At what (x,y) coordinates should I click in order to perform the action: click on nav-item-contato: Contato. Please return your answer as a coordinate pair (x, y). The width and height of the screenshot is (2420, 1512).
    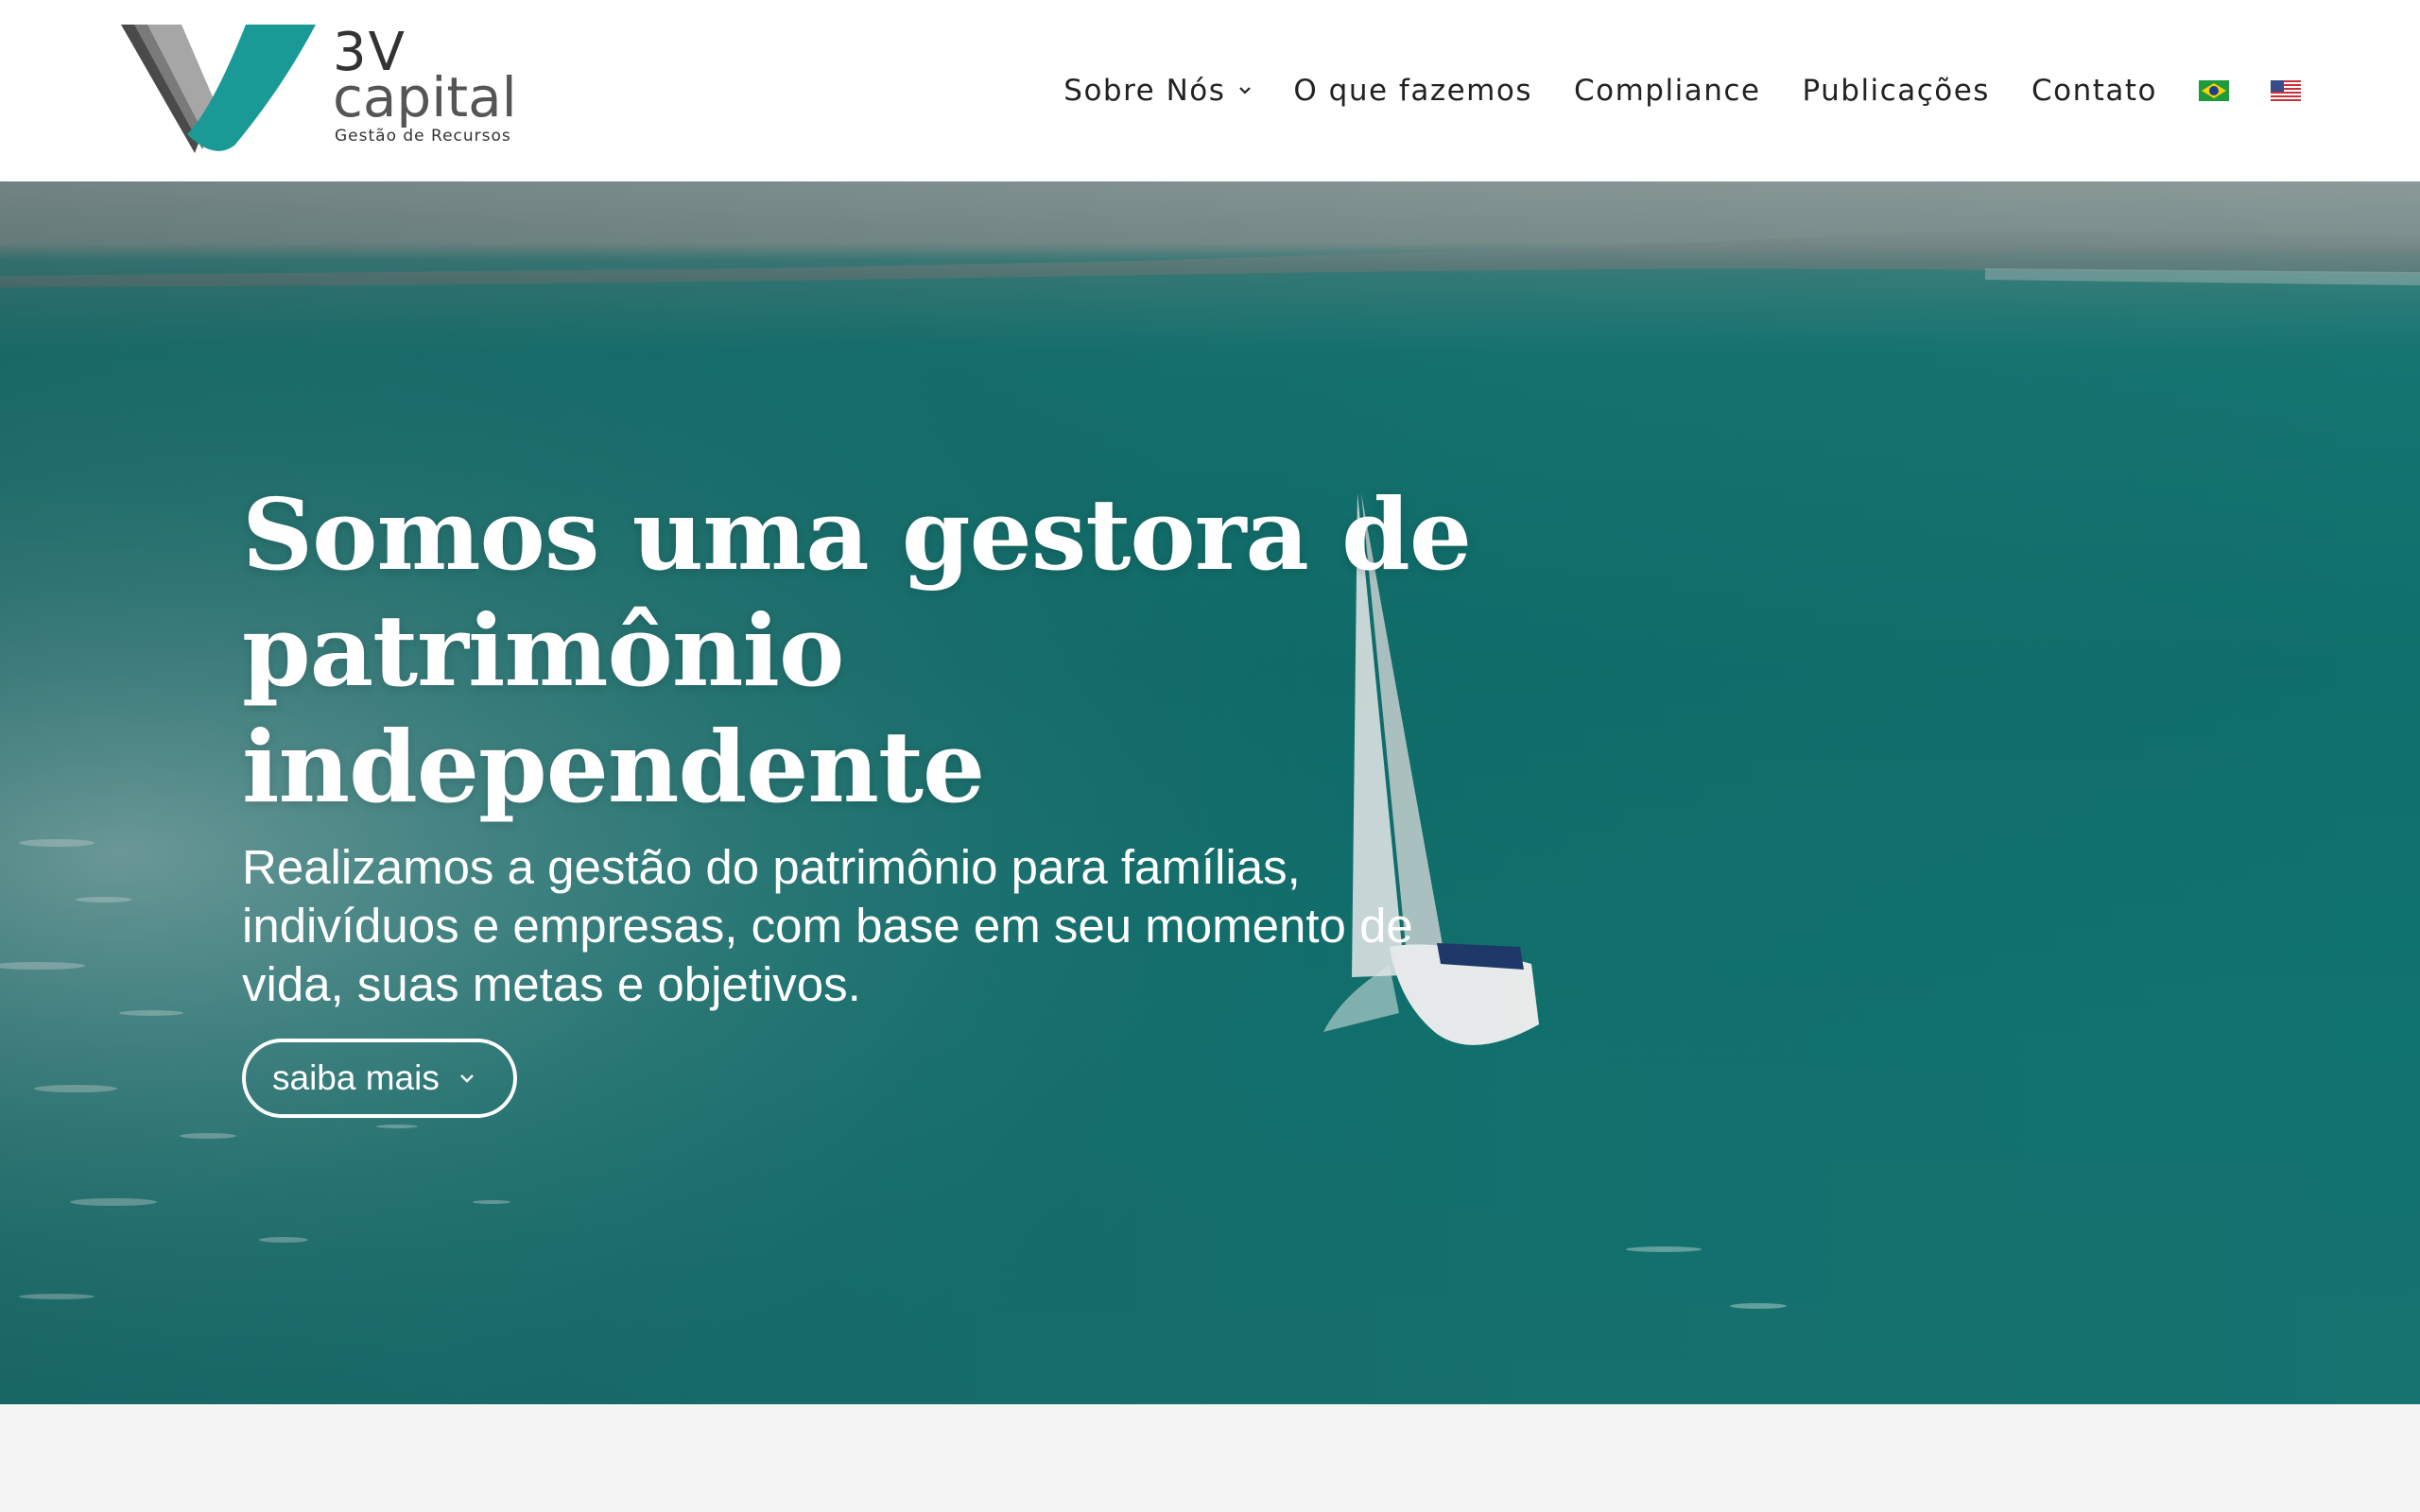
    Looking at the image, I should click on (2094, 91).